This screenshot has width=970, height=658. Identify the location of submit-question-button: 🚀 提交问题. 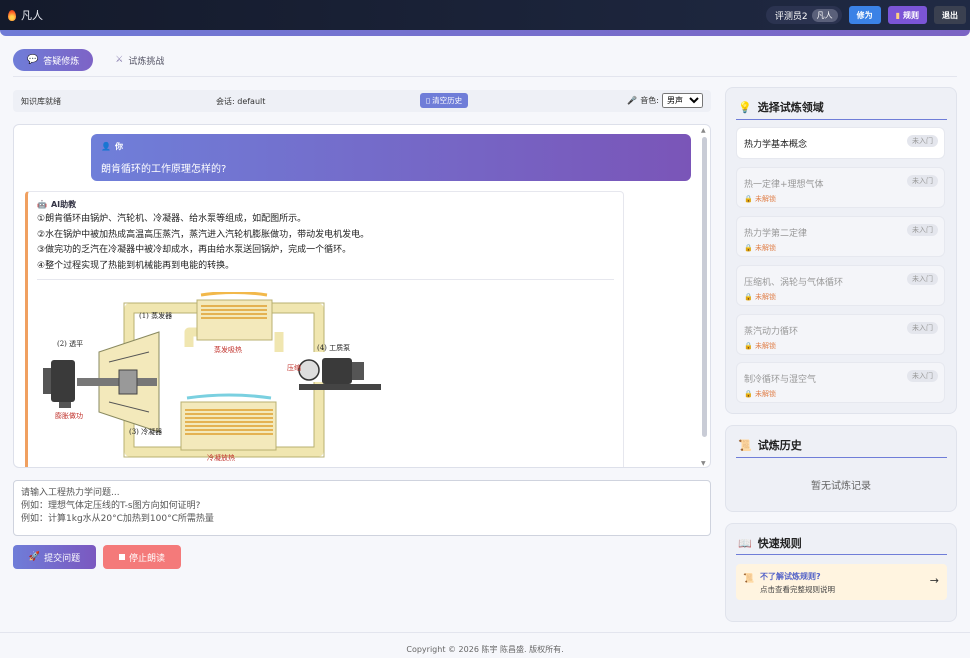
(54, 557).